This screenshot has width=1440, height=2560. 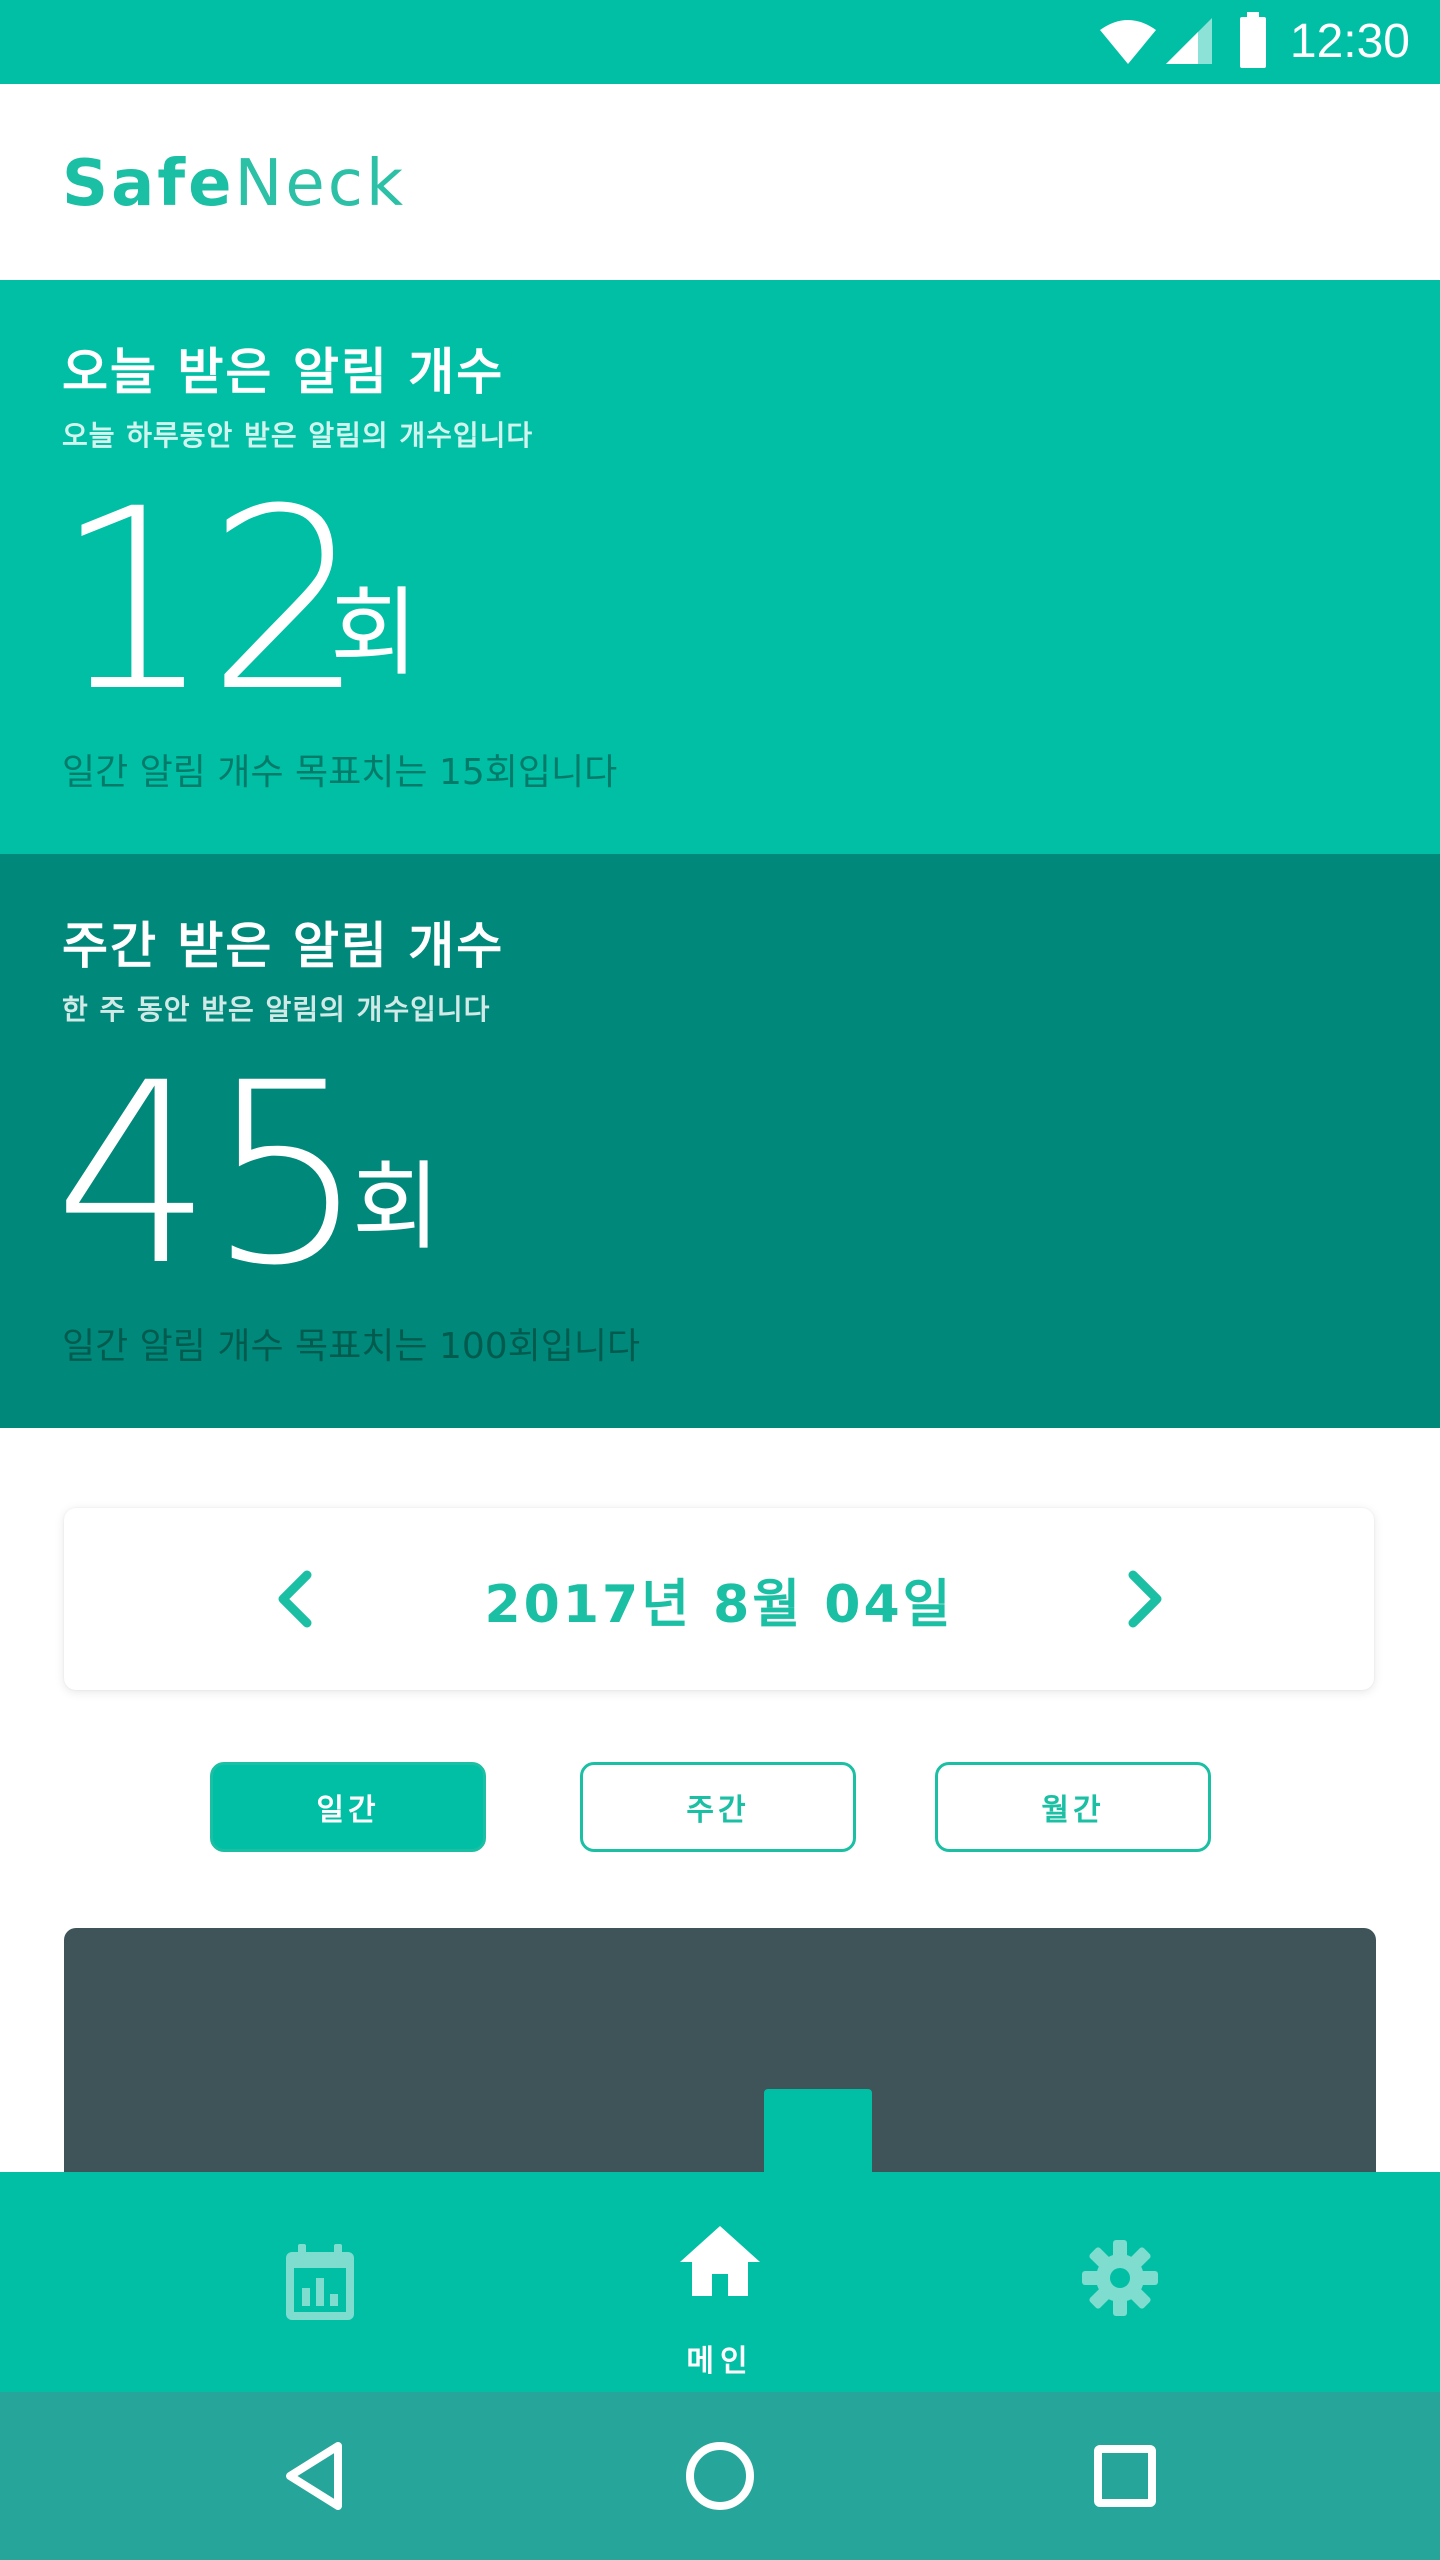 I want to click on today-goal-text: 일간 알림 개수 목표치는 15회입니다, so click(x=340, y=772).